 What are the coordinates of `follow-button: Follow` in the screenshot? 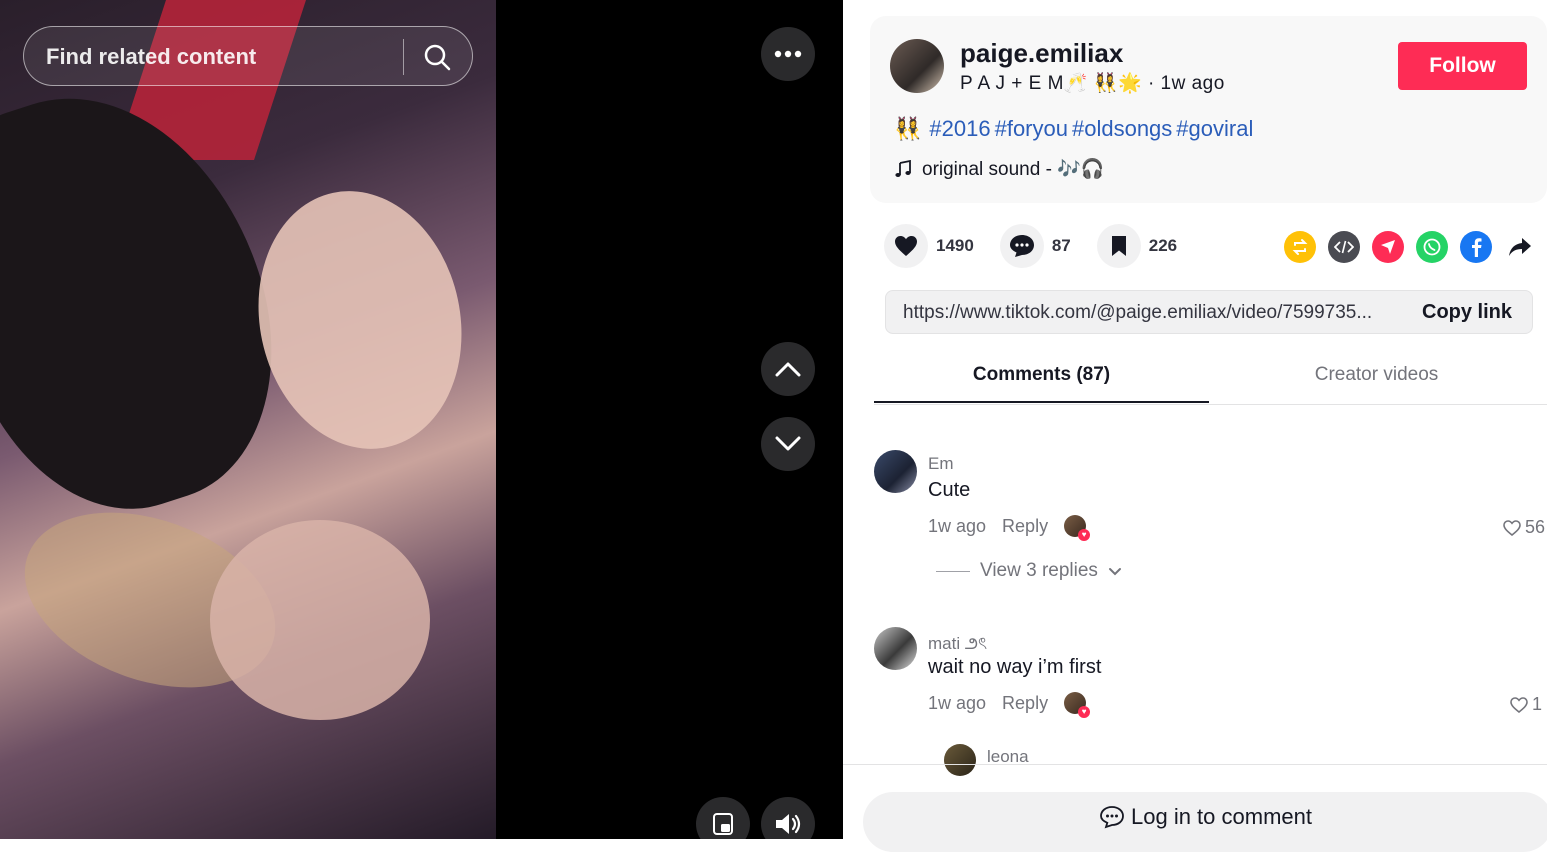 It's located at (1462, 66).